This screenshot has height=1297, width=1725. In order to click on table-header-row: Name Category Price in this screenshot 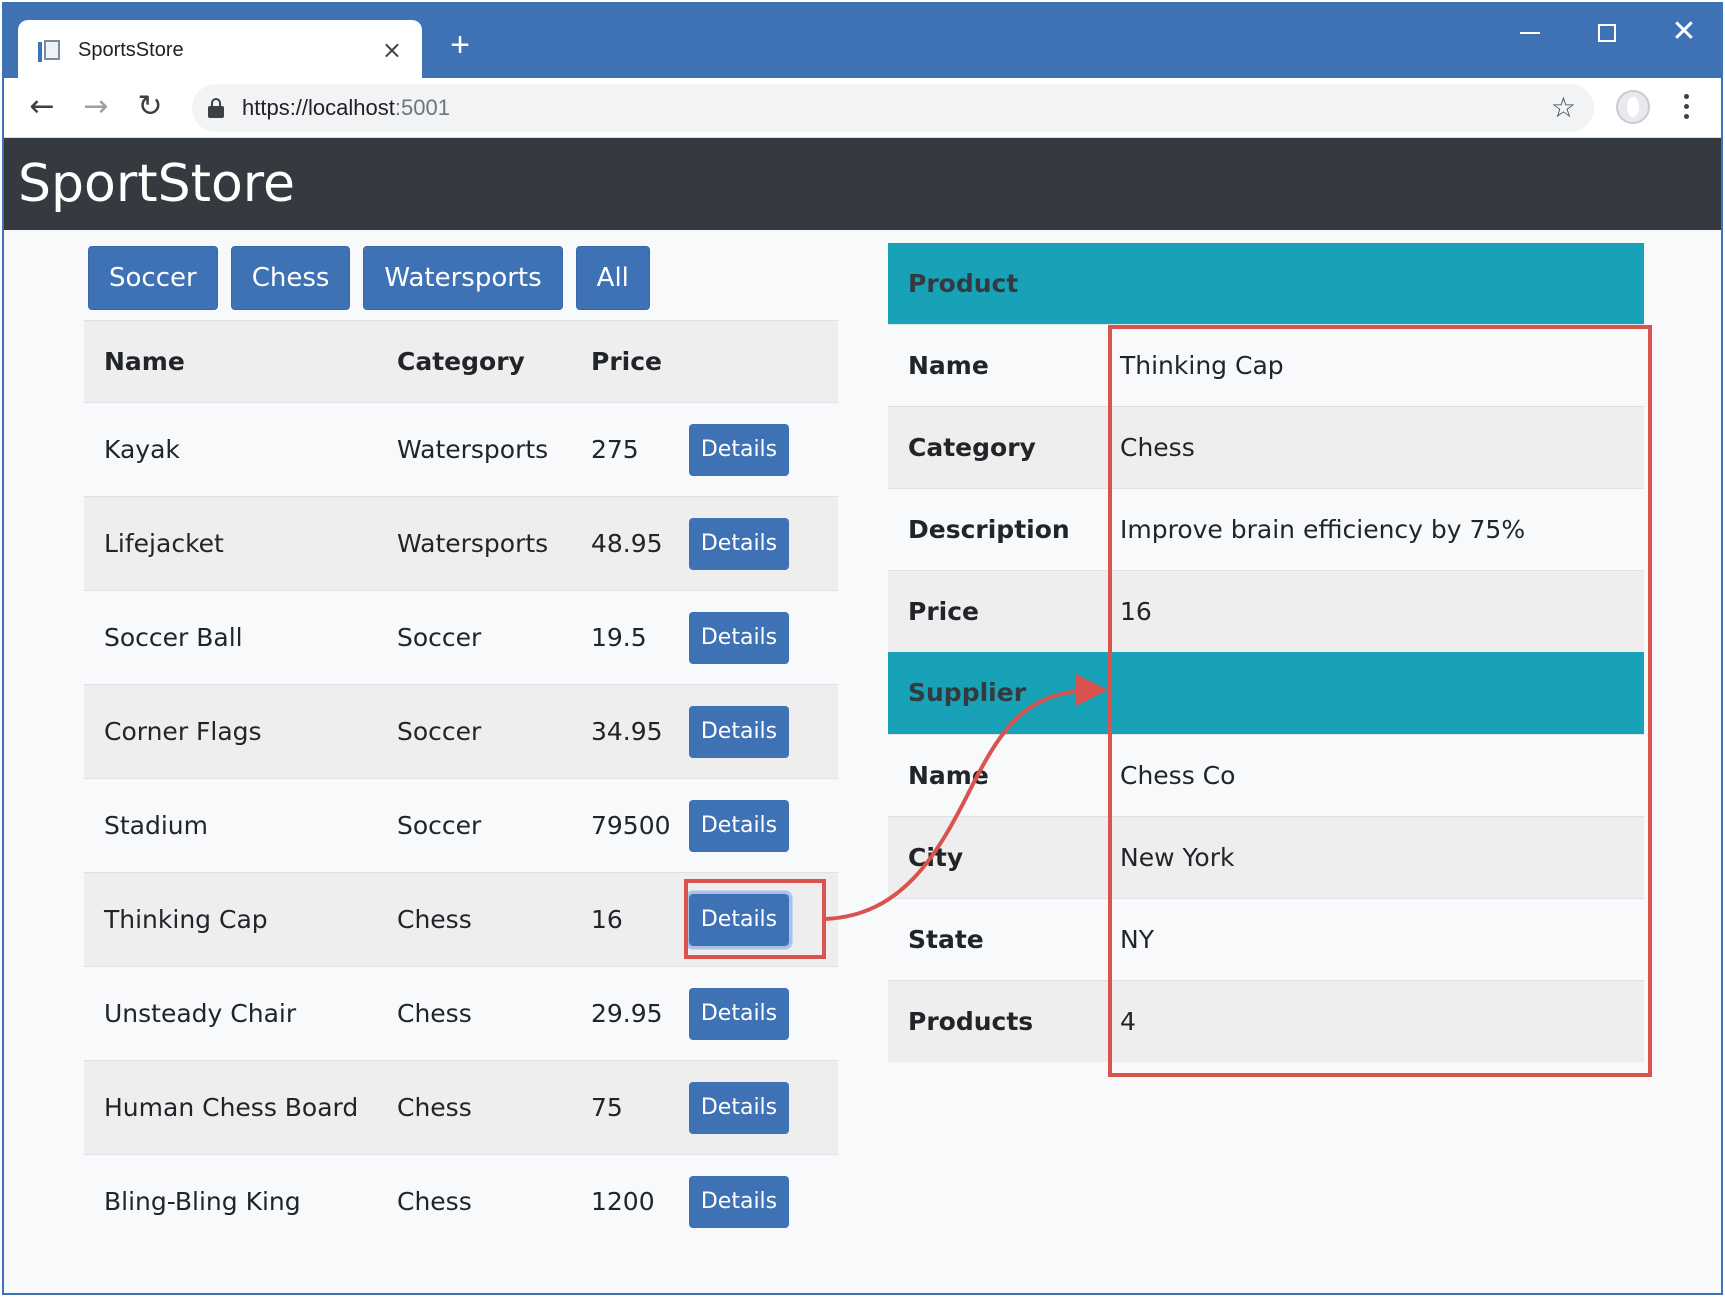, I will do `click(461, 361)`.